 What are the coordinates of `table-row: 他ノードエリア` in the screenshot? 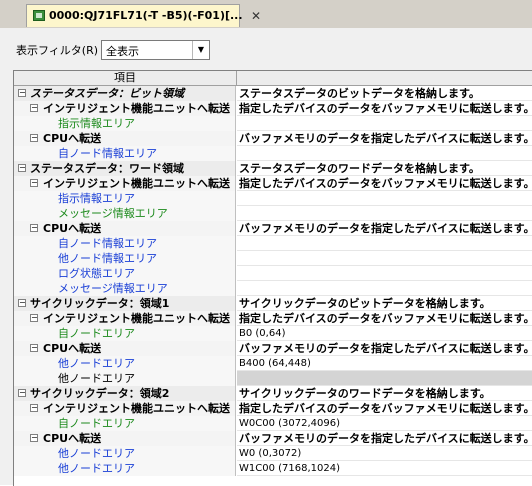 It's located at (273, 378).